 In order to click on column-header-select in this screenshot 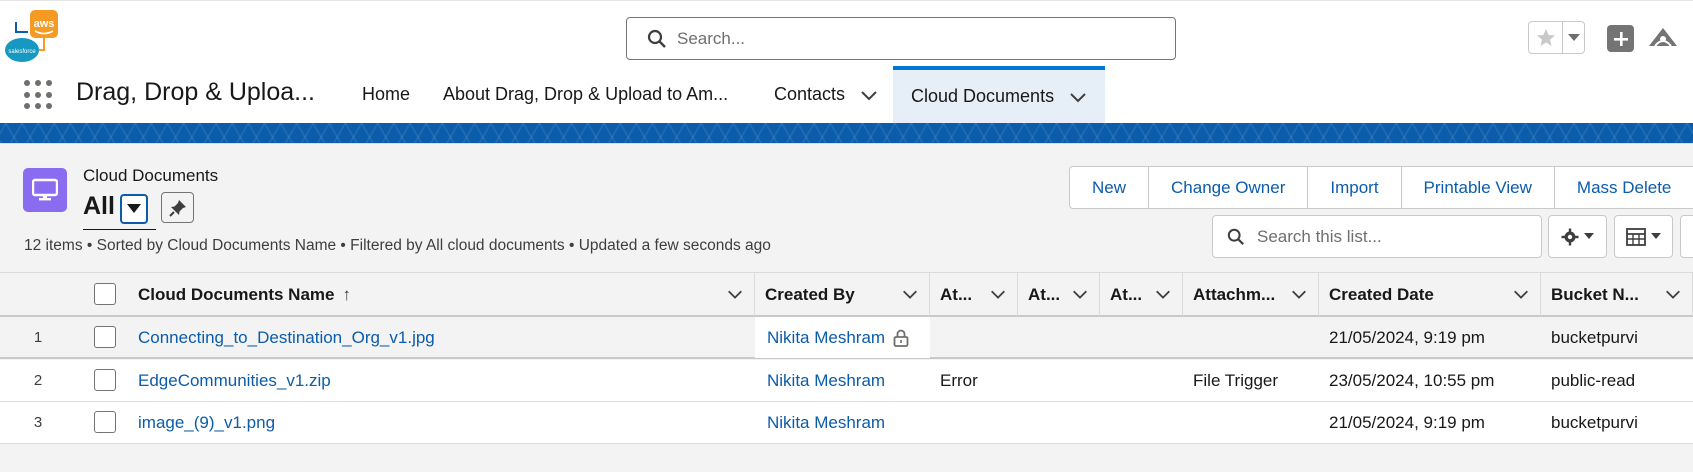, I will do `click(107, 294)`.